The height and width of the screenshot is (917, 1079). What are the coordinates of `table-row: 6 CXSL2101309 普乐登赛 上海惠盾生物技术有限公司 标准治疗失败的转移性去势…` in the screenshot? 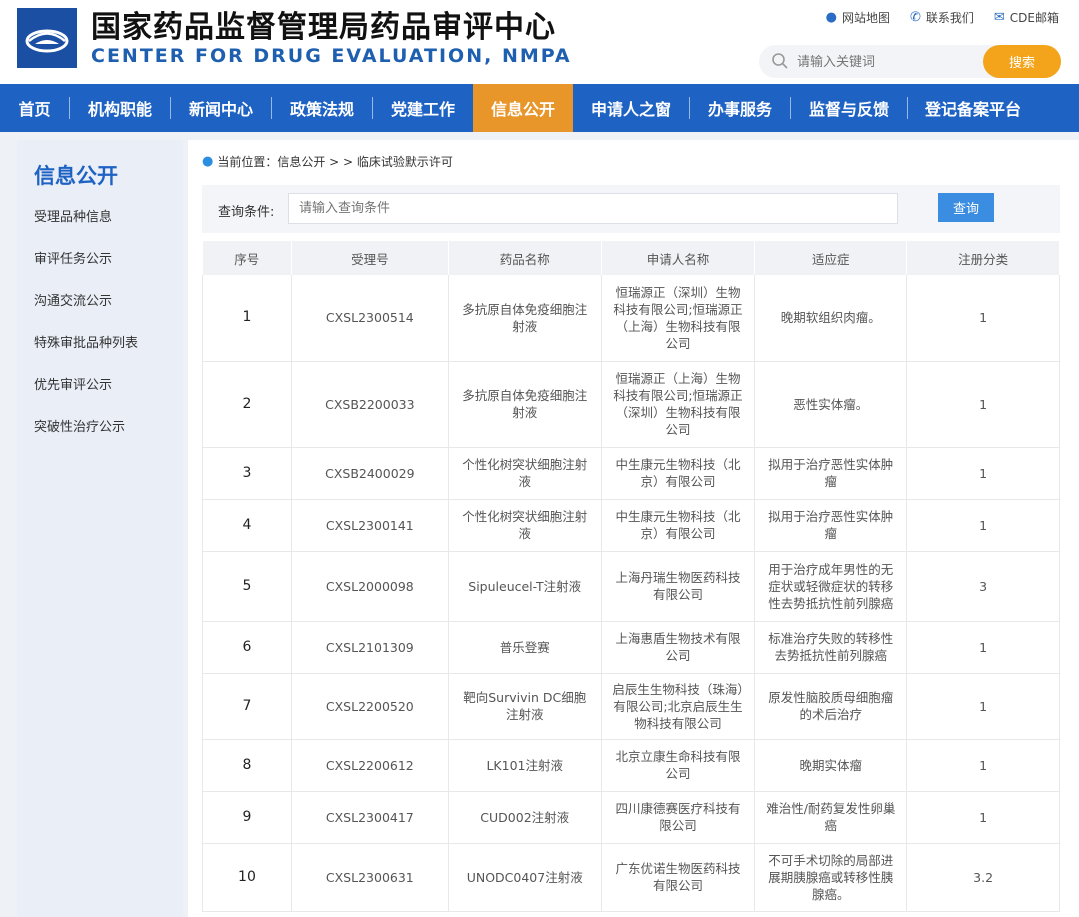 It's located at (631, 647).